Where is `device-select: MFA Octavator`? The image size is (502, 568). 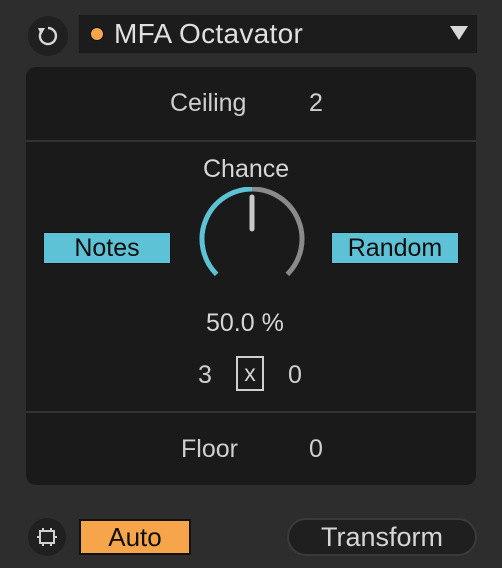
device-select: MFA Octavator is located at coordinates (278, 34).